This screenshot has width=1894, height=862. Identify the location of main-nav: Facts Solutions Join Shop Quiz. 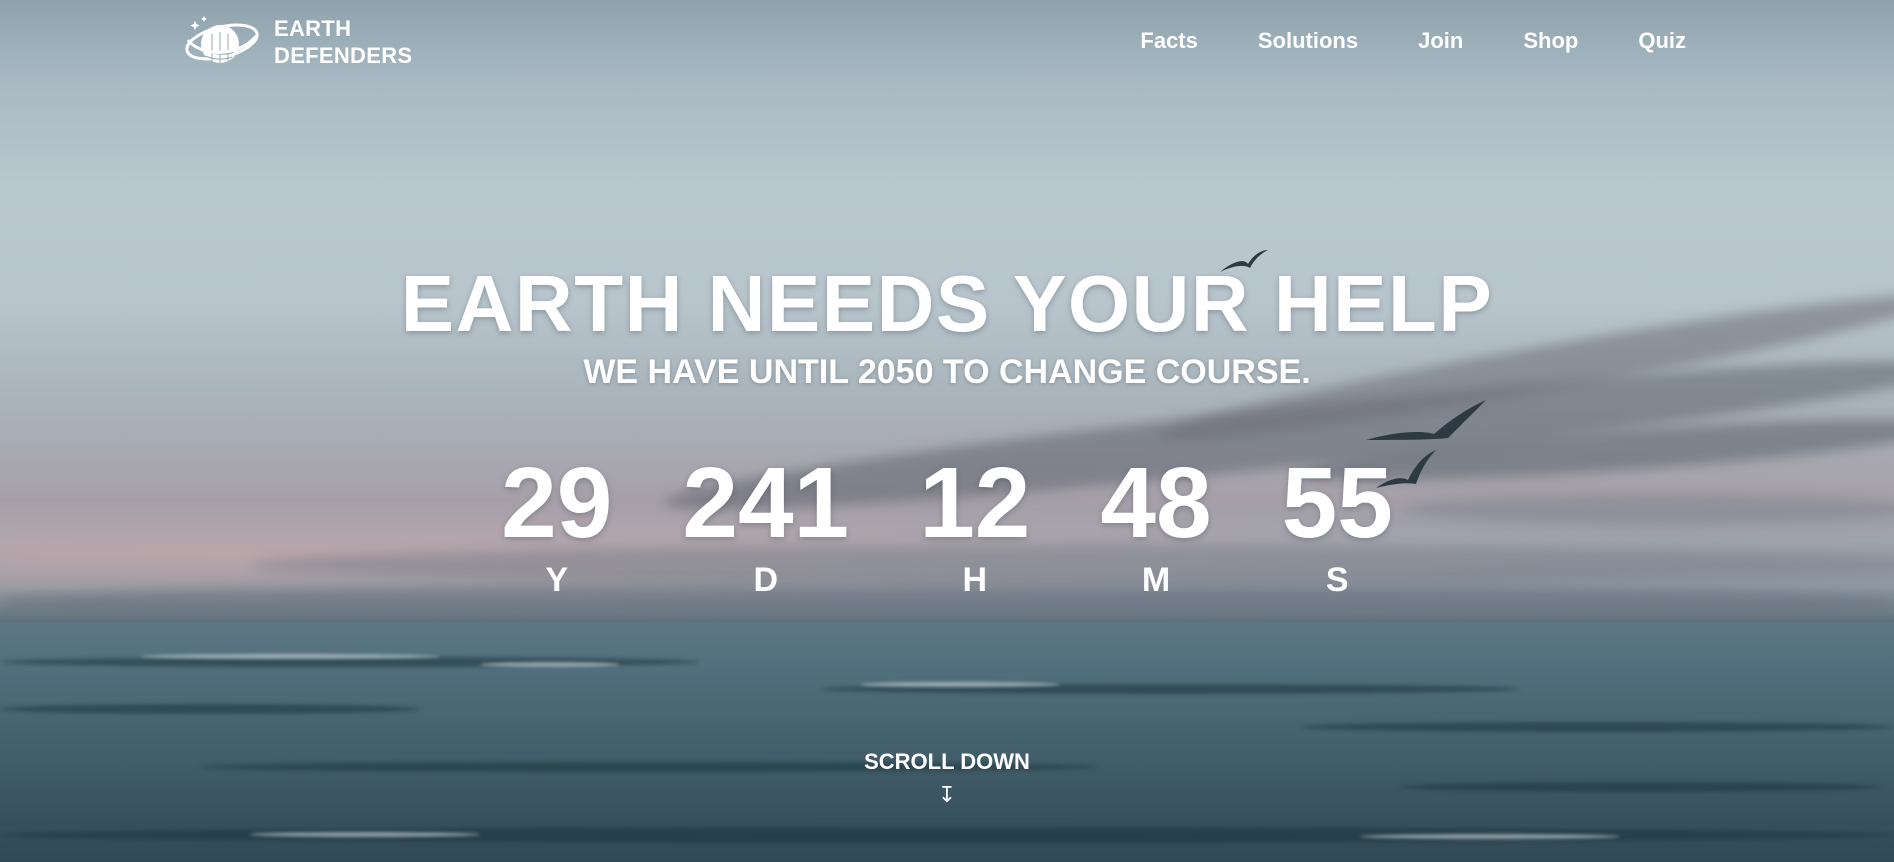
(1383, 41).